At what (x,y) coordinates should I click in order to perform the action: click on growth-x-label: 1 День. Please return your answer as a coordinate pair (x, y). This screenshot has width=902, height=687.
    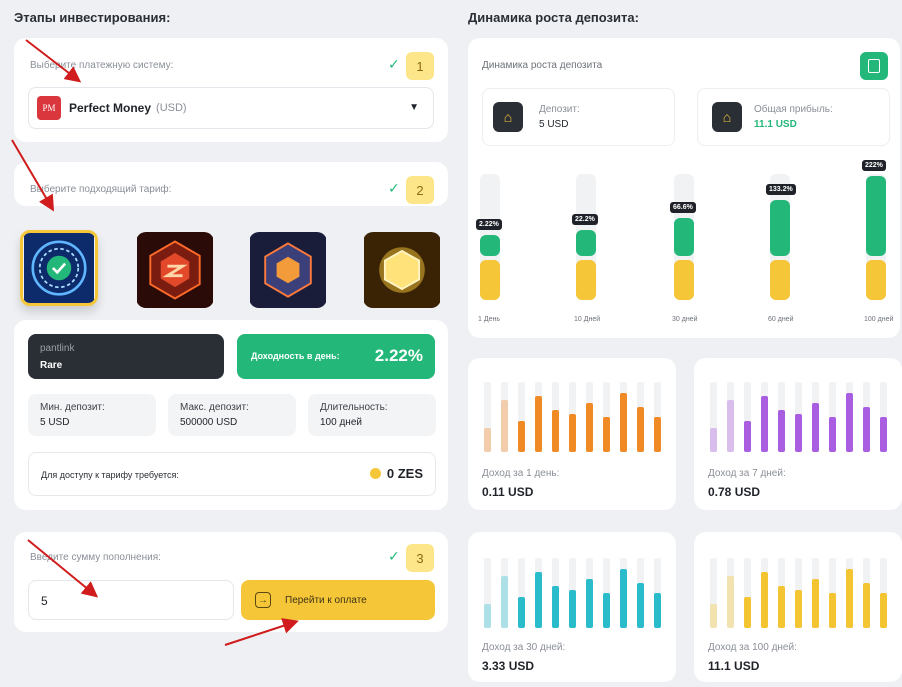
    Looking at the image, I should click on (489, 319).